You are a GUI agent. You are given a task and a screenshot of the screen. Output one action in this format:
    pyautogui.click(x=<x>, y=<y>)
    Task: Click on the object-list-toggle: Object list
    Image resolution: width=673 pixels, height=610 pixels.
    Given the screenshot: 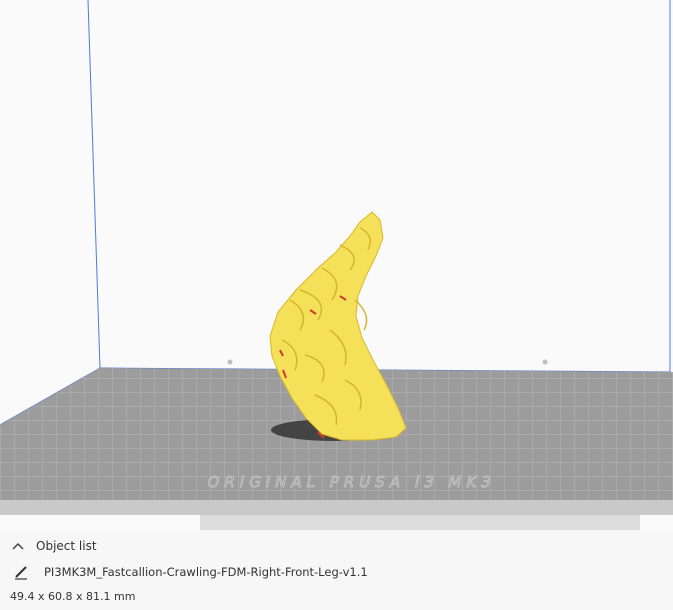 What is the action you would take?
    pyautogui.click(x=53, y=546)
    